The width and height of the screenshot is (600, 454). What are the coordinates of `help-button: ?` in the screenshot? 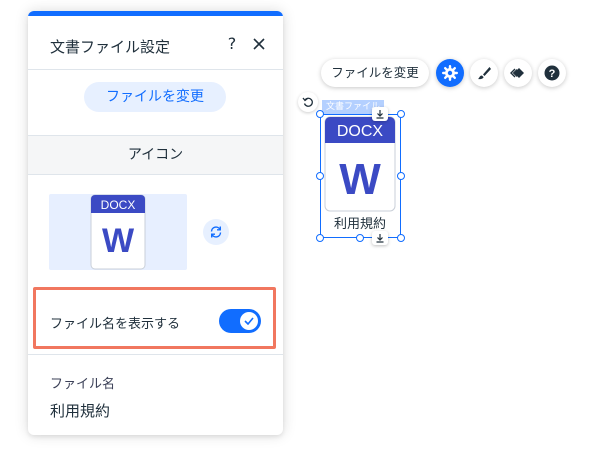 It's located at (552, 73).